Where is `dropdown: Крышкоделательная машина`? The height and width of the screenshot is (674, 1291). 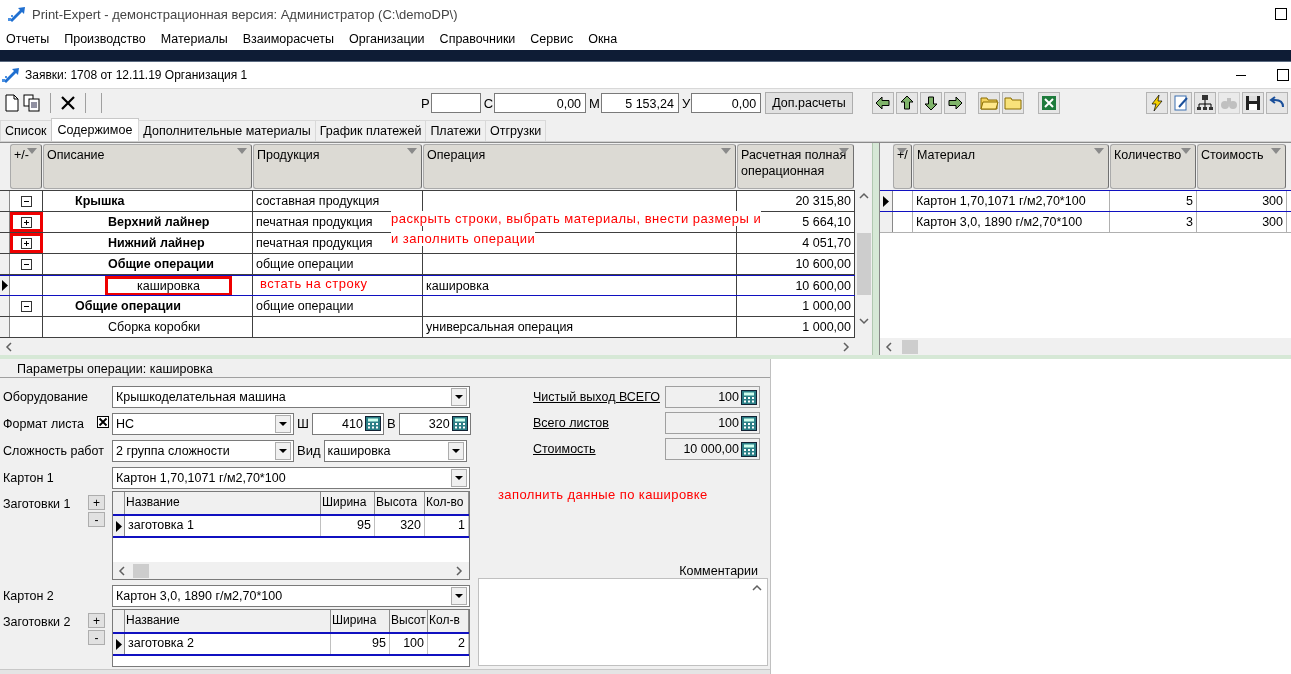
dropdown: Крышкоделательная машина is located at coordinates (291, 396).